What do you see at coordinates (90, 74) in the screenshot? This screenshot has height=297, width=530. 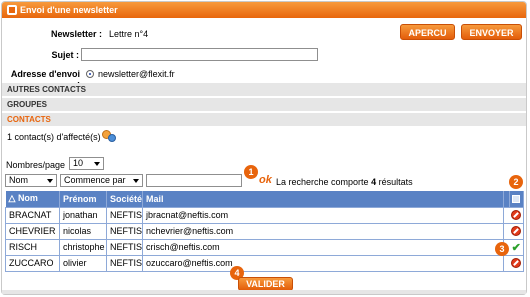 I see `adresse-radio` at bounding box center [90, 74].